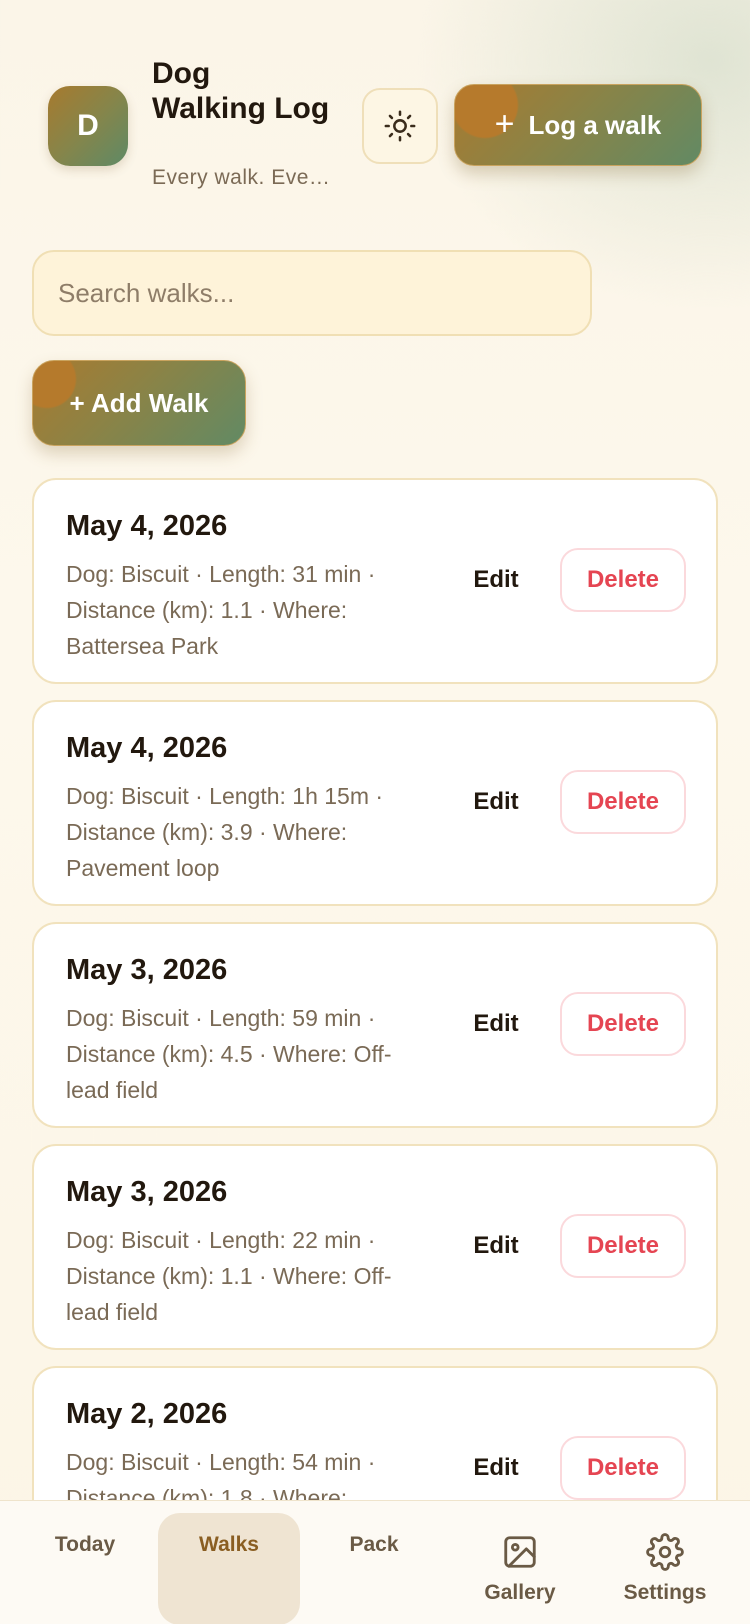  What do you see at coordinates (665, 1592) in the screenshot?
I see `tab-label: Settings` at bounding box center [665, 1592].